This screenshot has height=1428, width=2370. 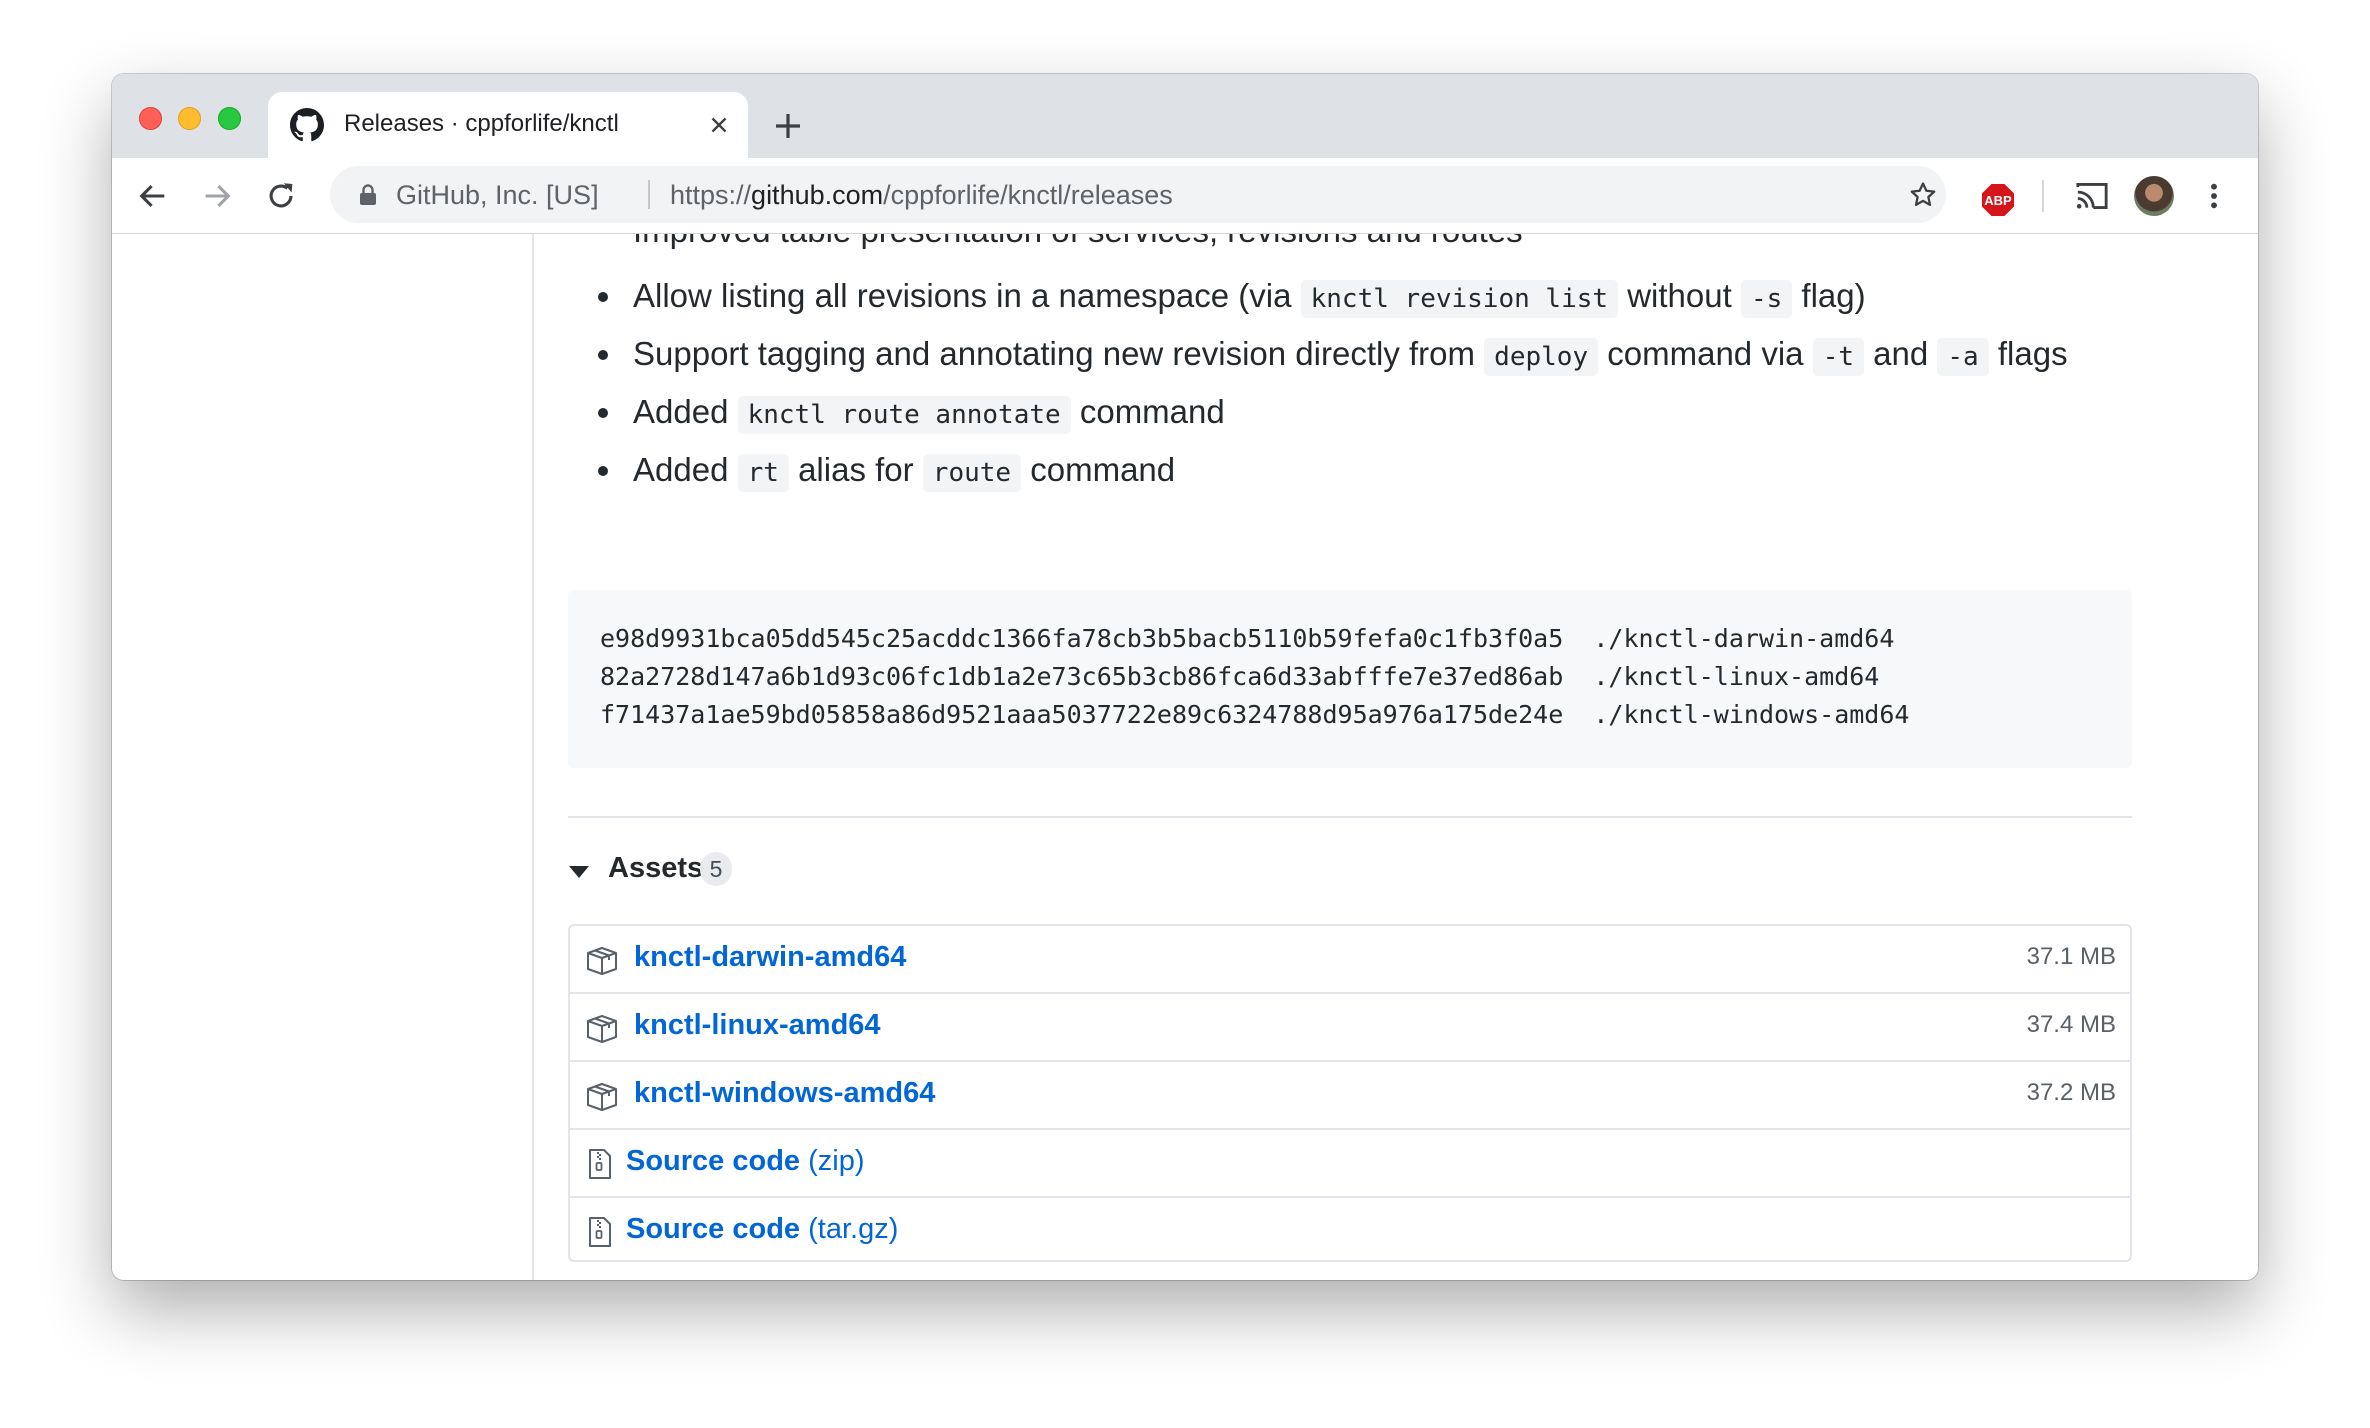 I want to click on forward-arrow-icon, so click(x=217, y=196).